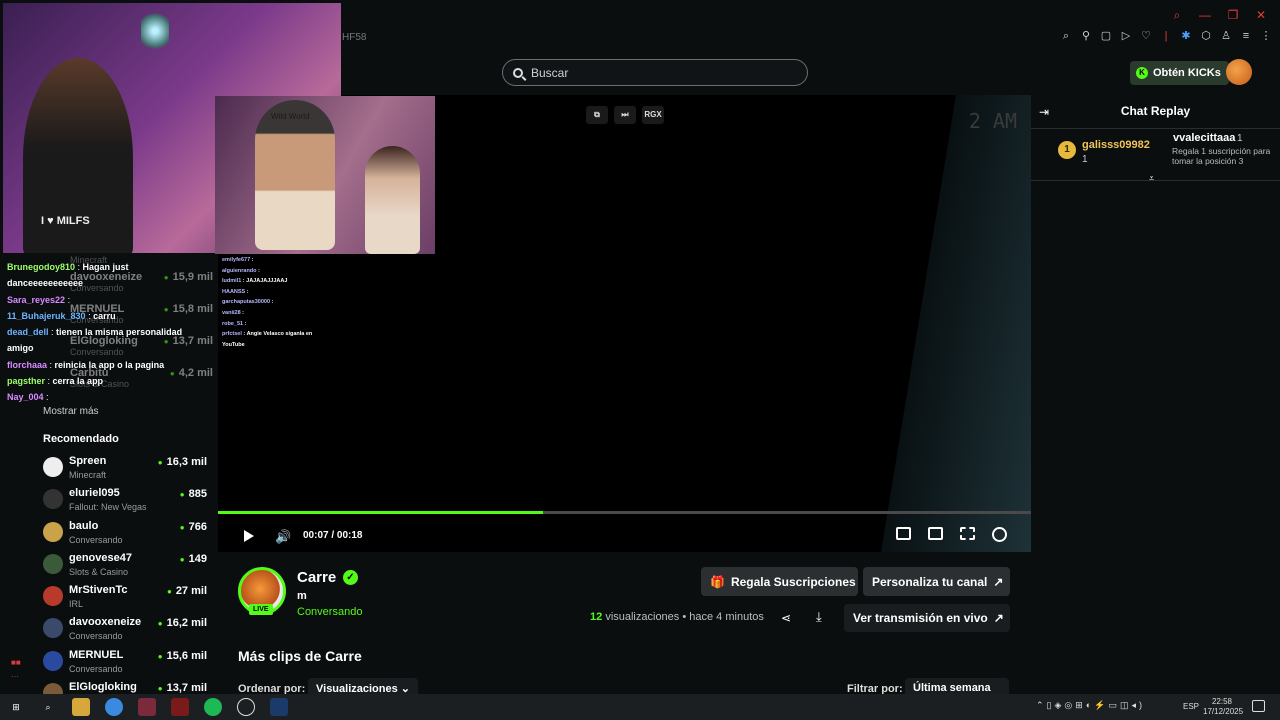 Image resolution: width=1280 pixels, height=720 pixels. Describe the element at coordinates (1266, 36) in the screenshot. I see `more-icon: ⋮` at that location.